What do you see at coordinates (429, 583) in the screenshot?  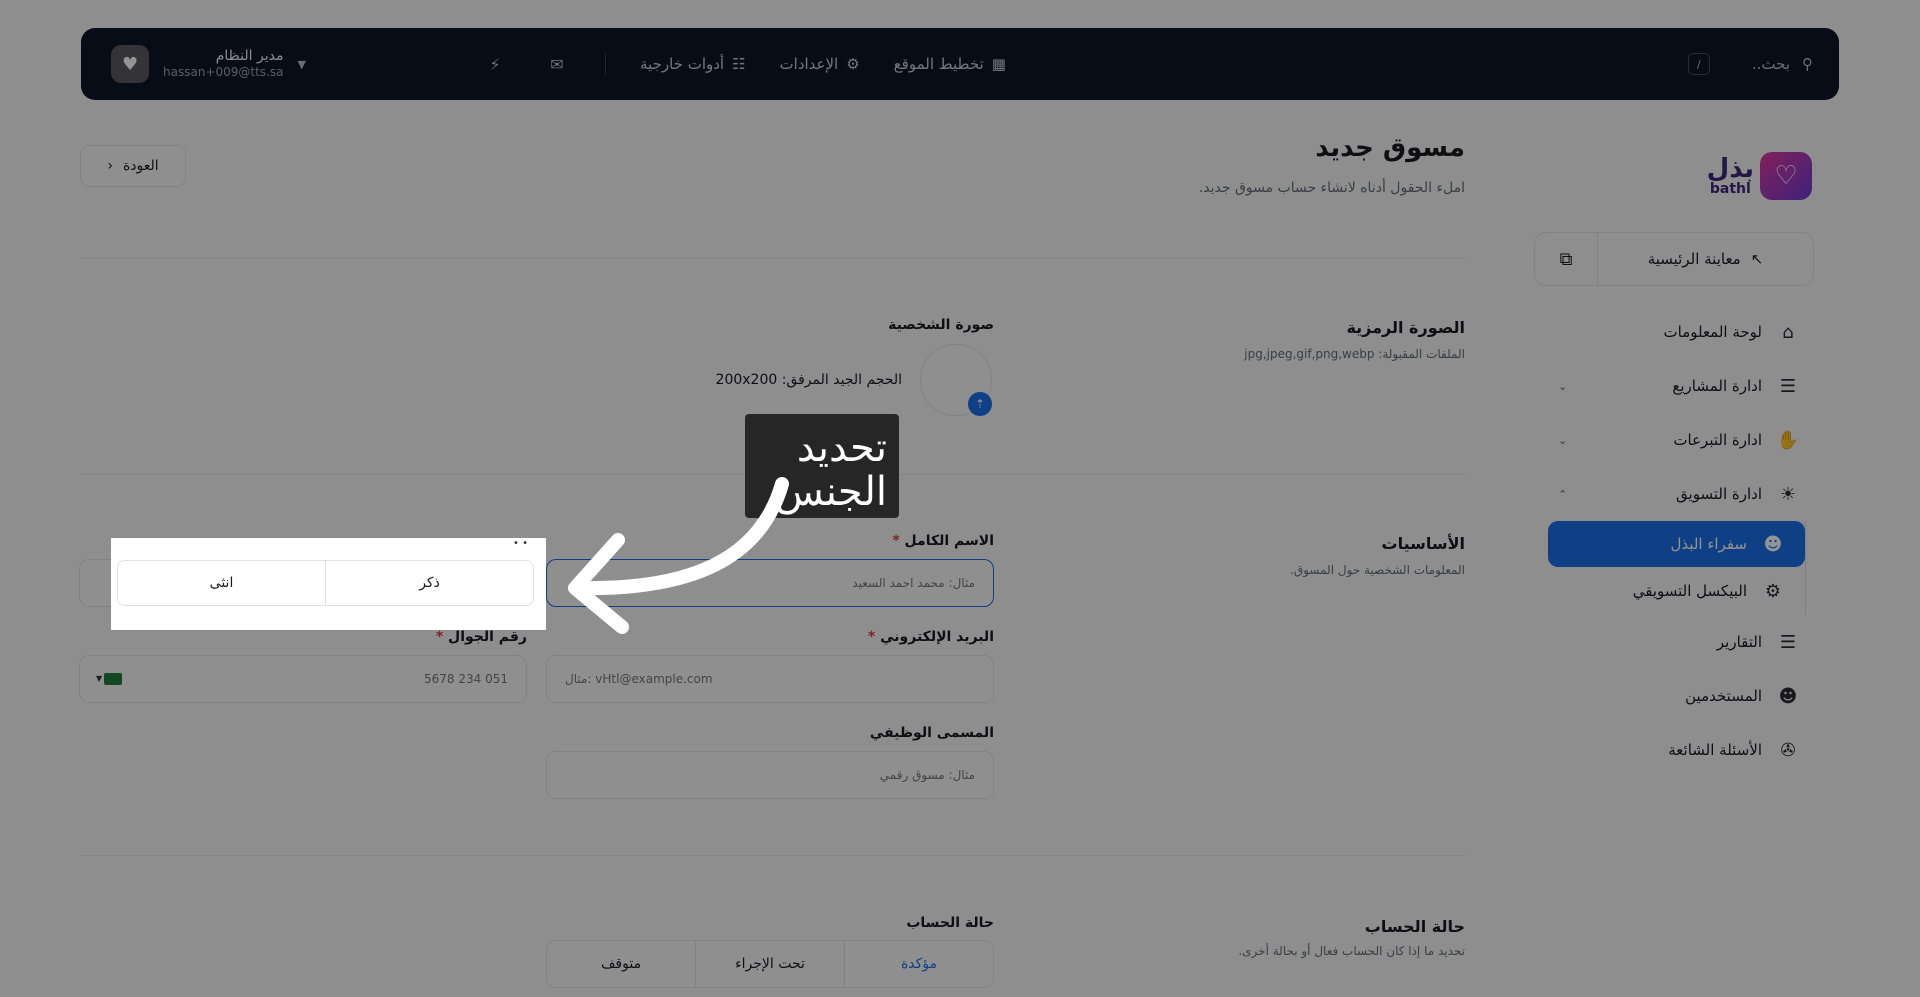 I see `gender-option-male: ذكر` at bounding box center [429, 583].